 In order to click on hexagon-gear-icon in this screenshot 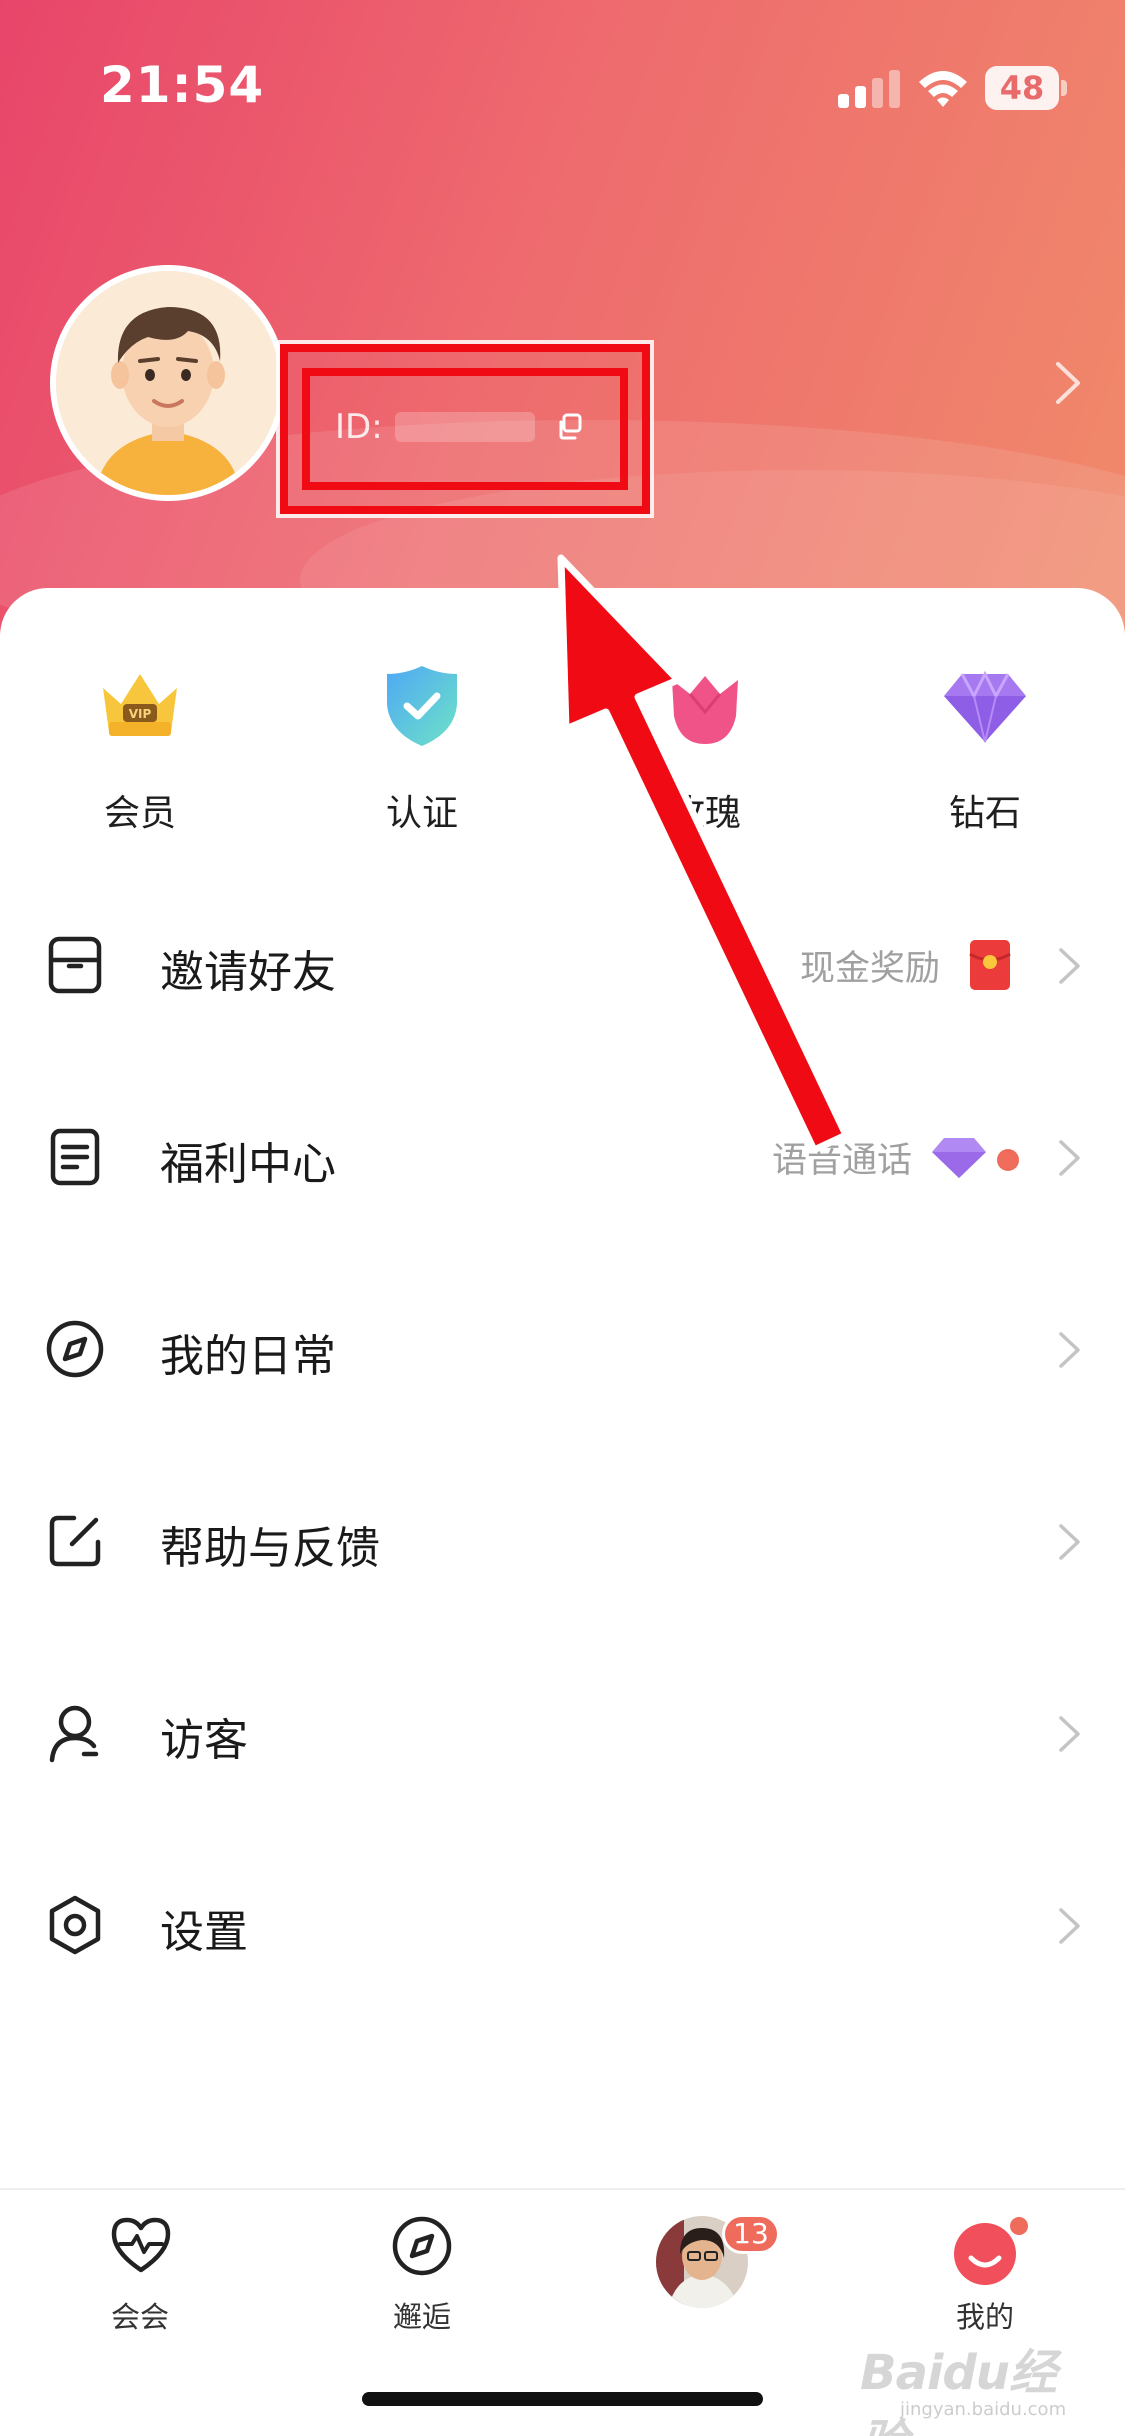, I will do `click(75, 1925)`.